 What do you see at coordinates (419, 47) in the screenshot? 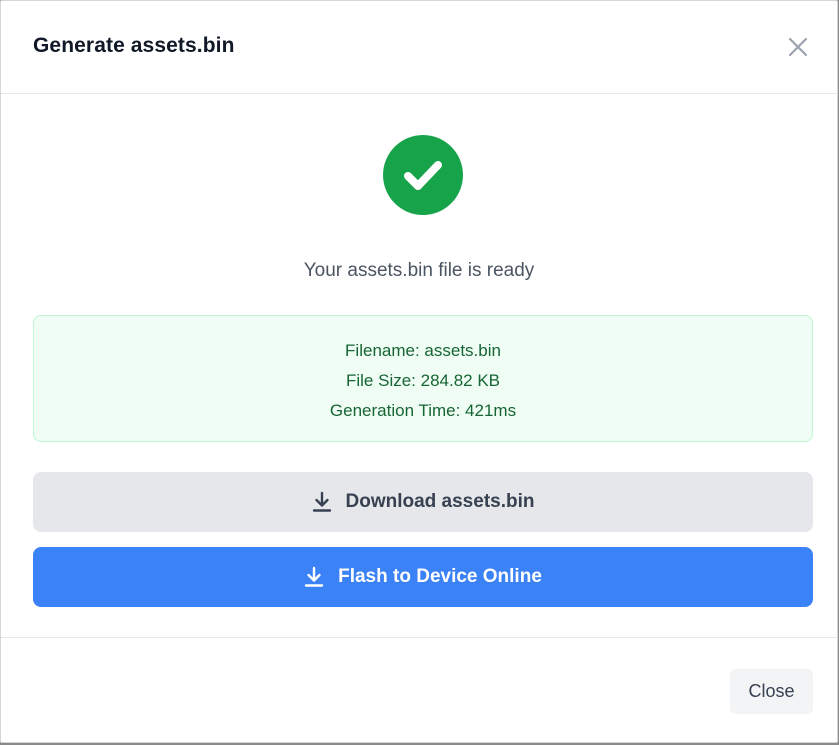
I see `dialog-header: Generate assets.bin` at bounding box center [419, 47].